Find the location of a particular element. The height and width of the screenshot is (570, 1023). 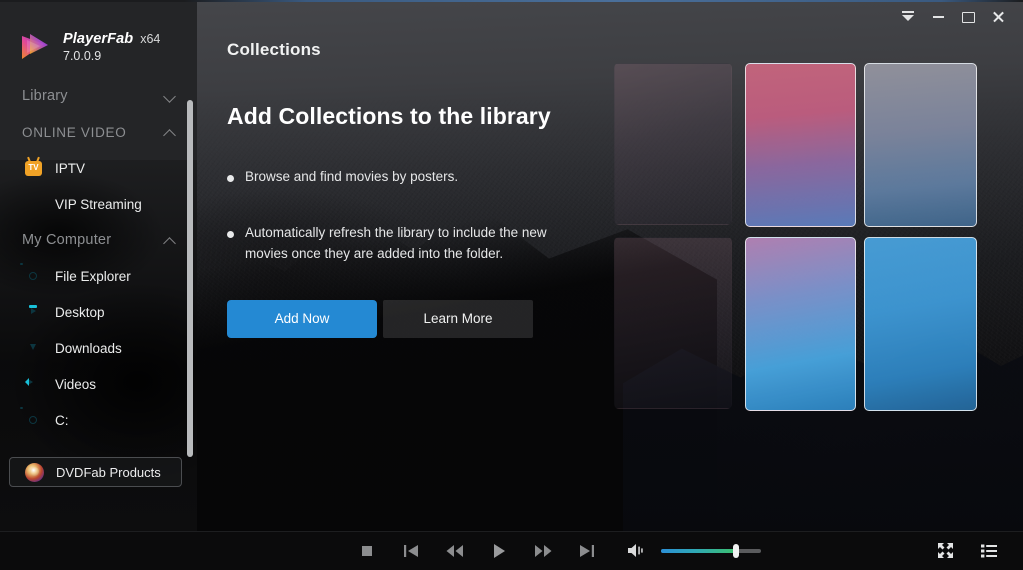

sidebar-item-iptv: TV IPTV is located at coordinates (98, 168).